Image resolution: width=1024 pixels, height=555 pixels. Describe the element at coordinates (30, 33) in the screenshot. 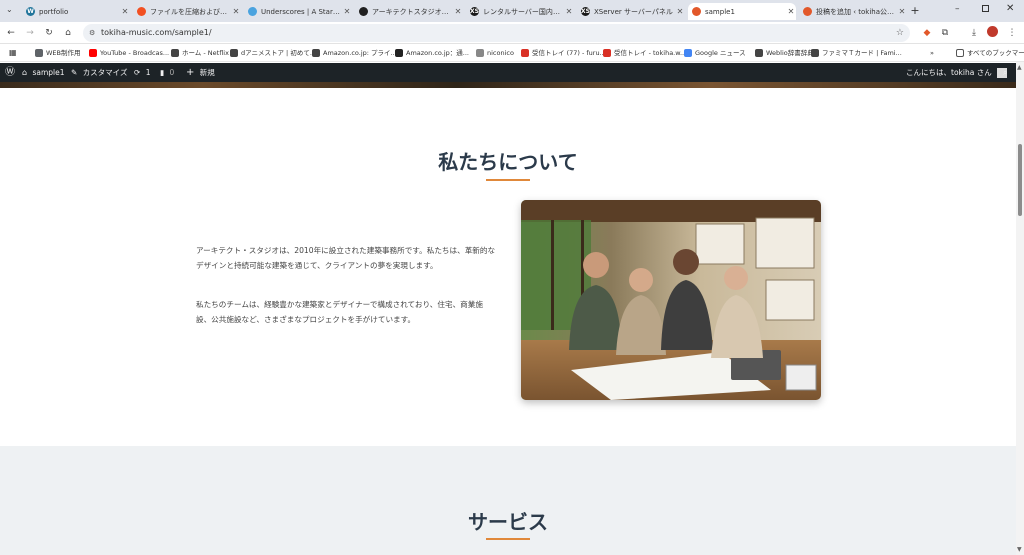

I see `forward-icon: →` at that location.